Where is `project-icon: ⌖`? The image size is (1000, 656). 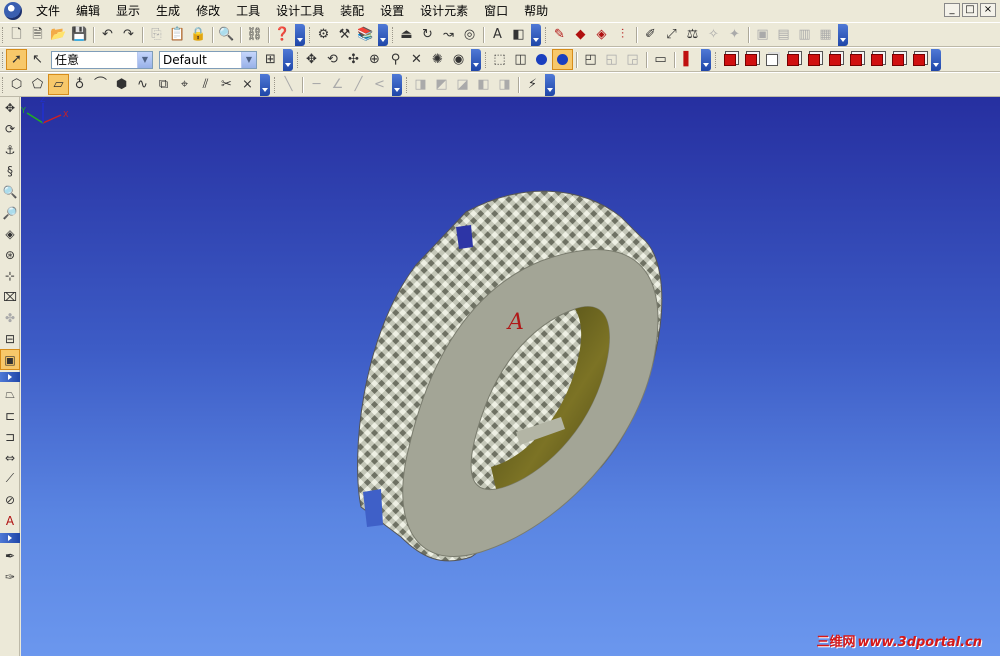
project-icon: ⌖ is located at coordinates (184, 84).